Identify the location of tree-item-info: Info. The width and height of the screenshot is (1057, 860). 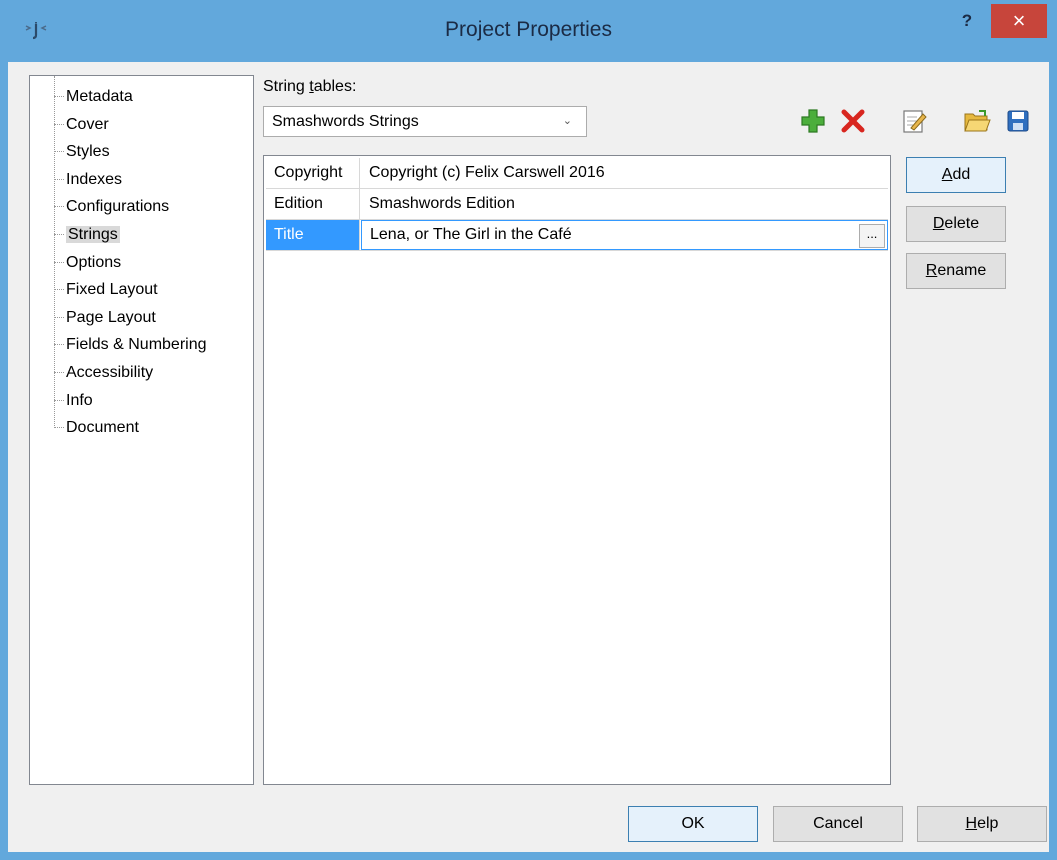
(141, 401).